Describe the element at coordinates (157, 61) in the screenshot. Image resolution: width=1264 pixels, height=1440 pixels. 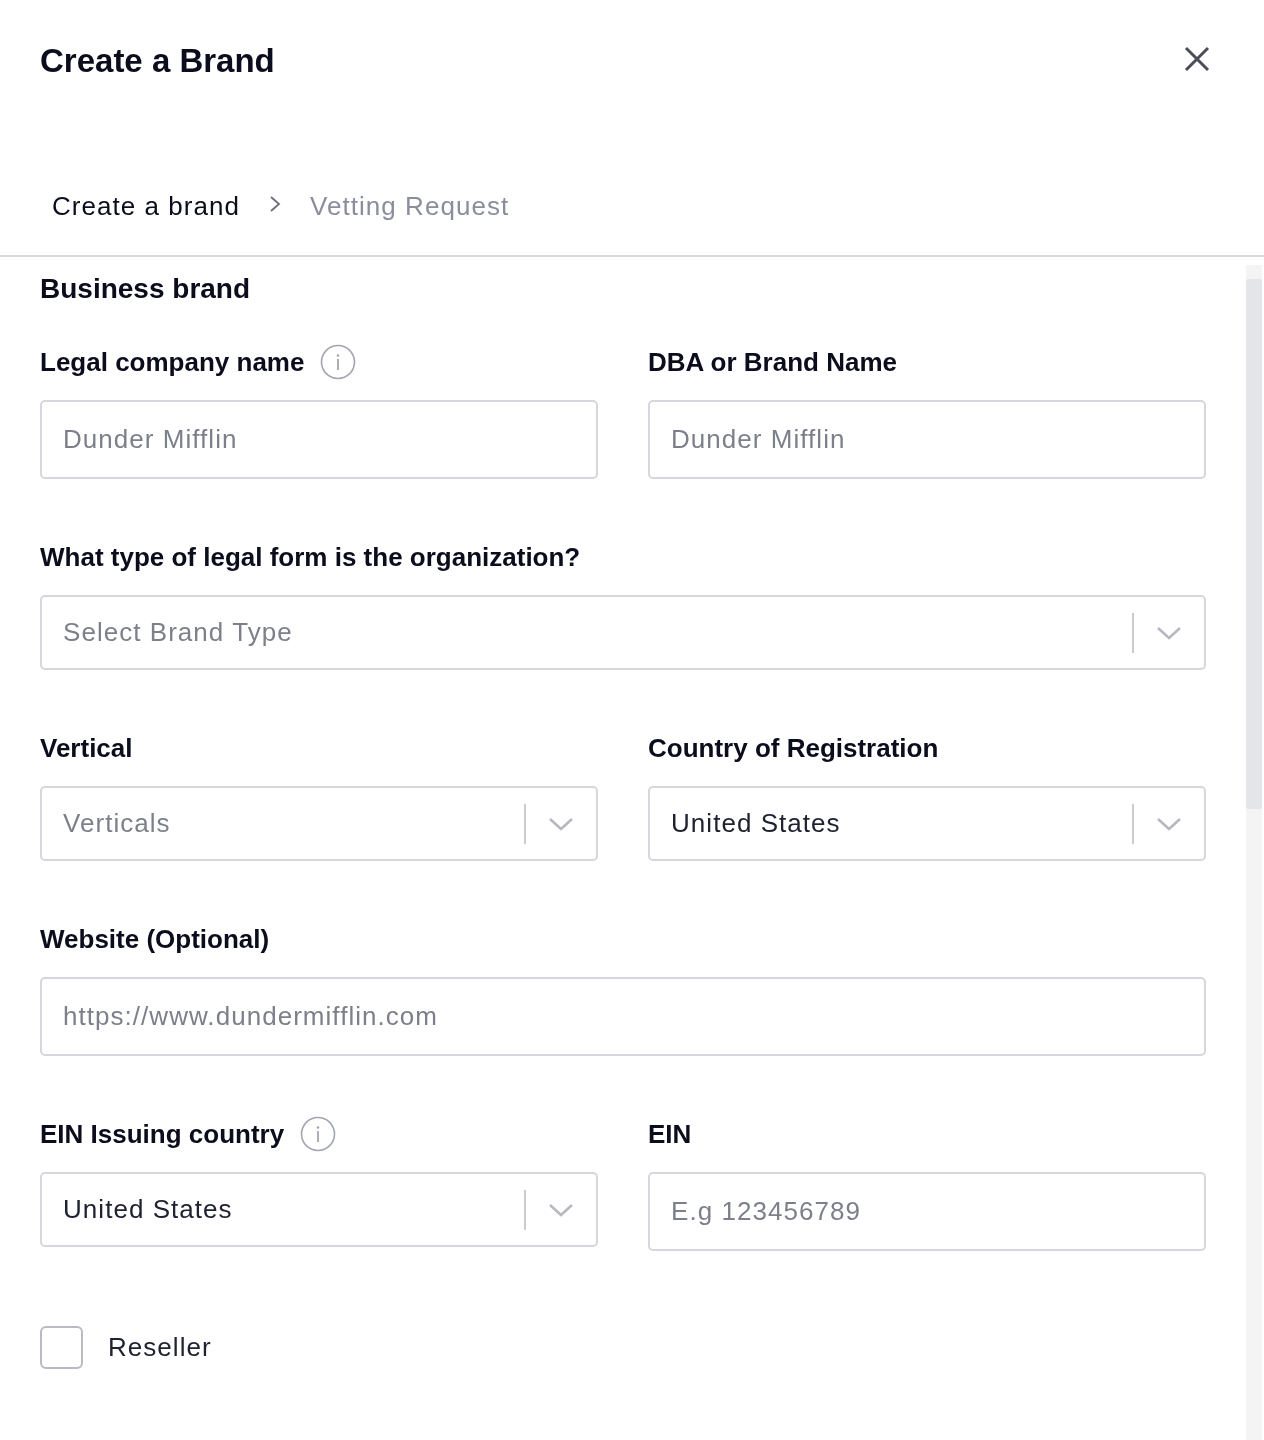
I see `dialog-title: Create a Brand` at that location.